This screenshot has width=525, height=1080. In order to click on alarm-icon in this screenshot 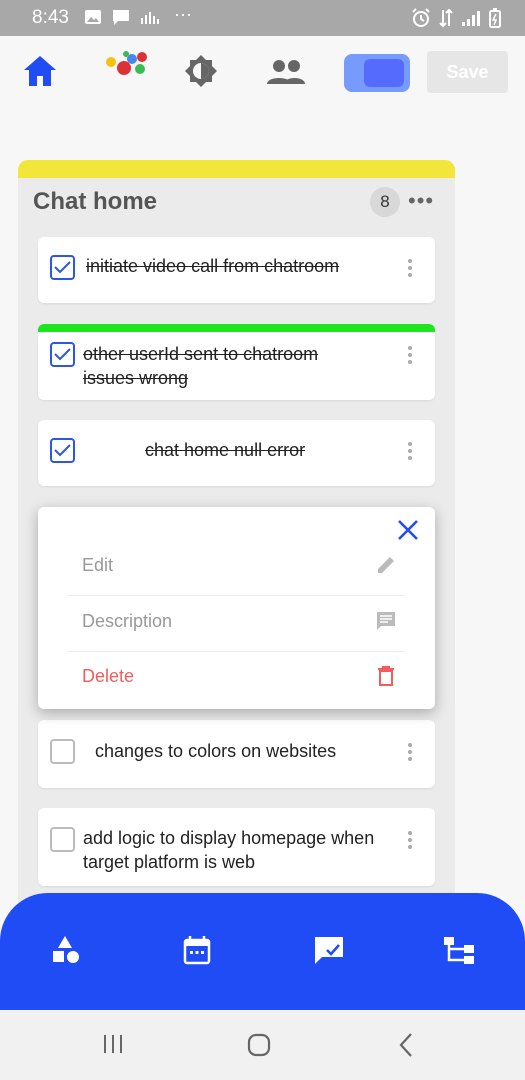, I will do `click(421, 17)`.